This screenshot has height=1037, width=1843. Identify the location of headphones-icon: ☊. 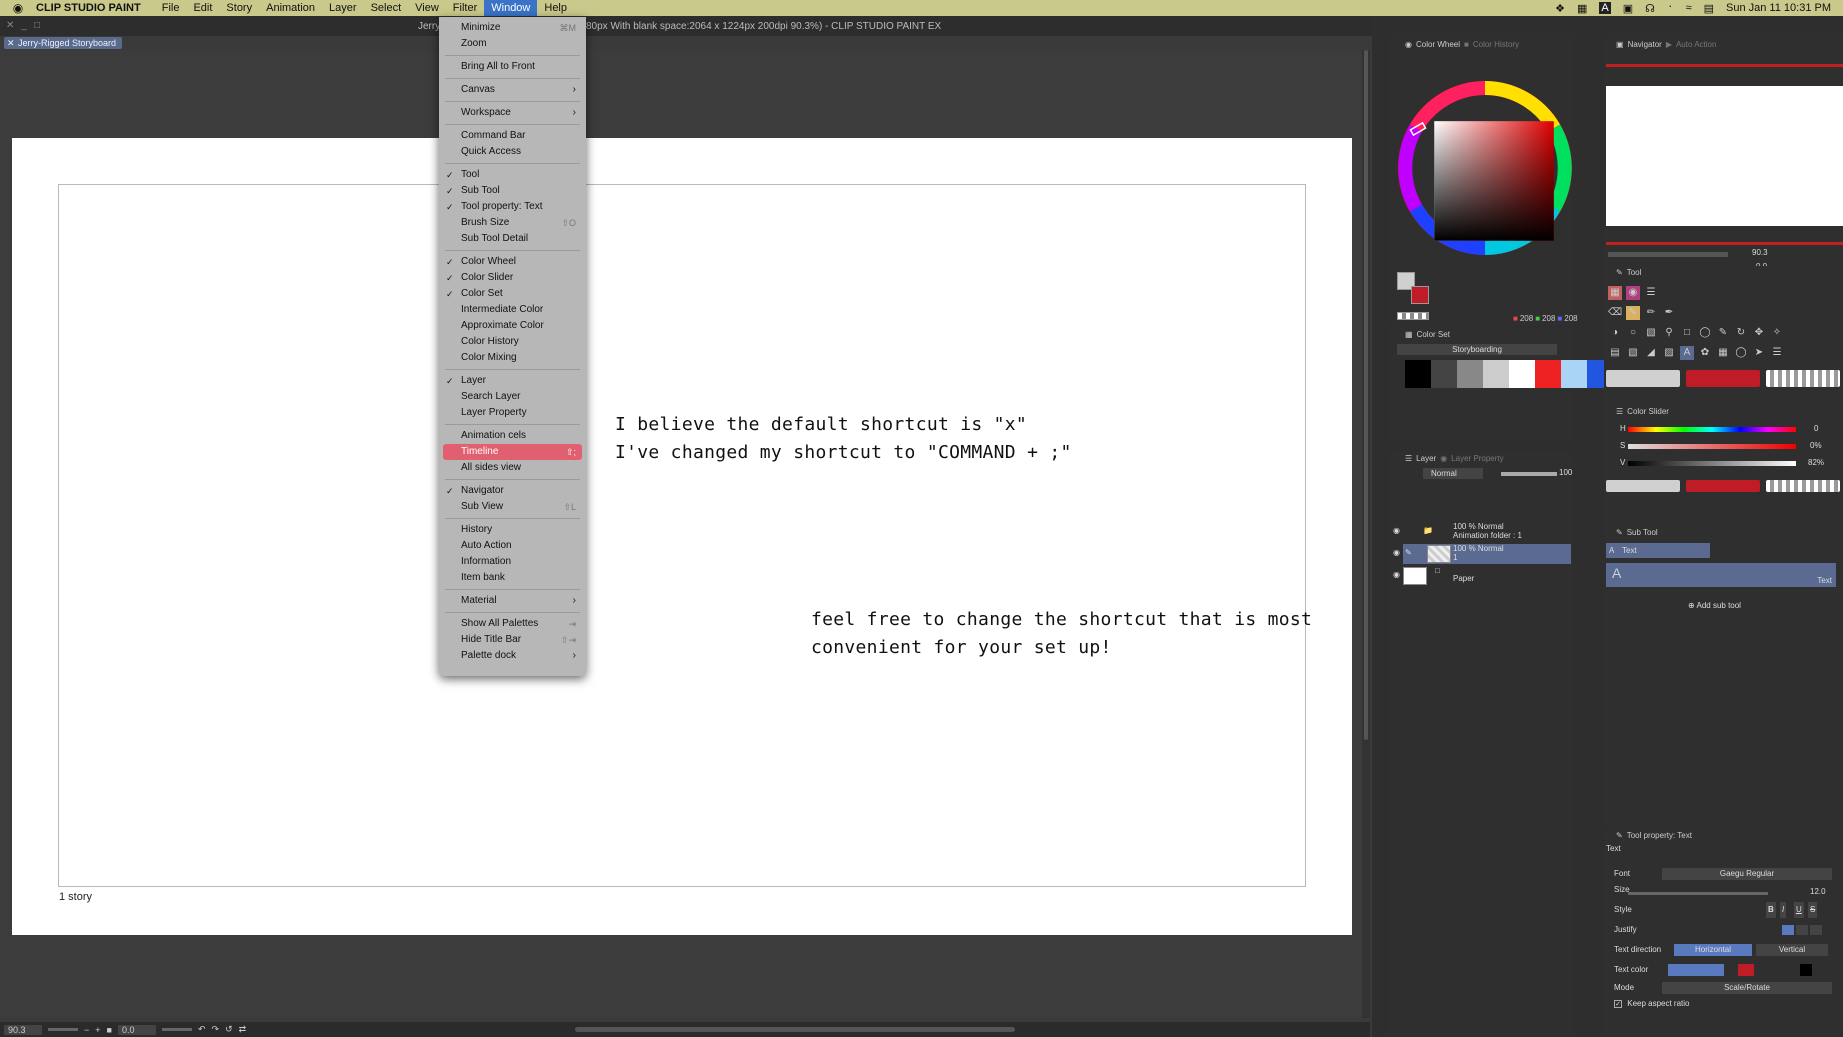
(1650, 8).